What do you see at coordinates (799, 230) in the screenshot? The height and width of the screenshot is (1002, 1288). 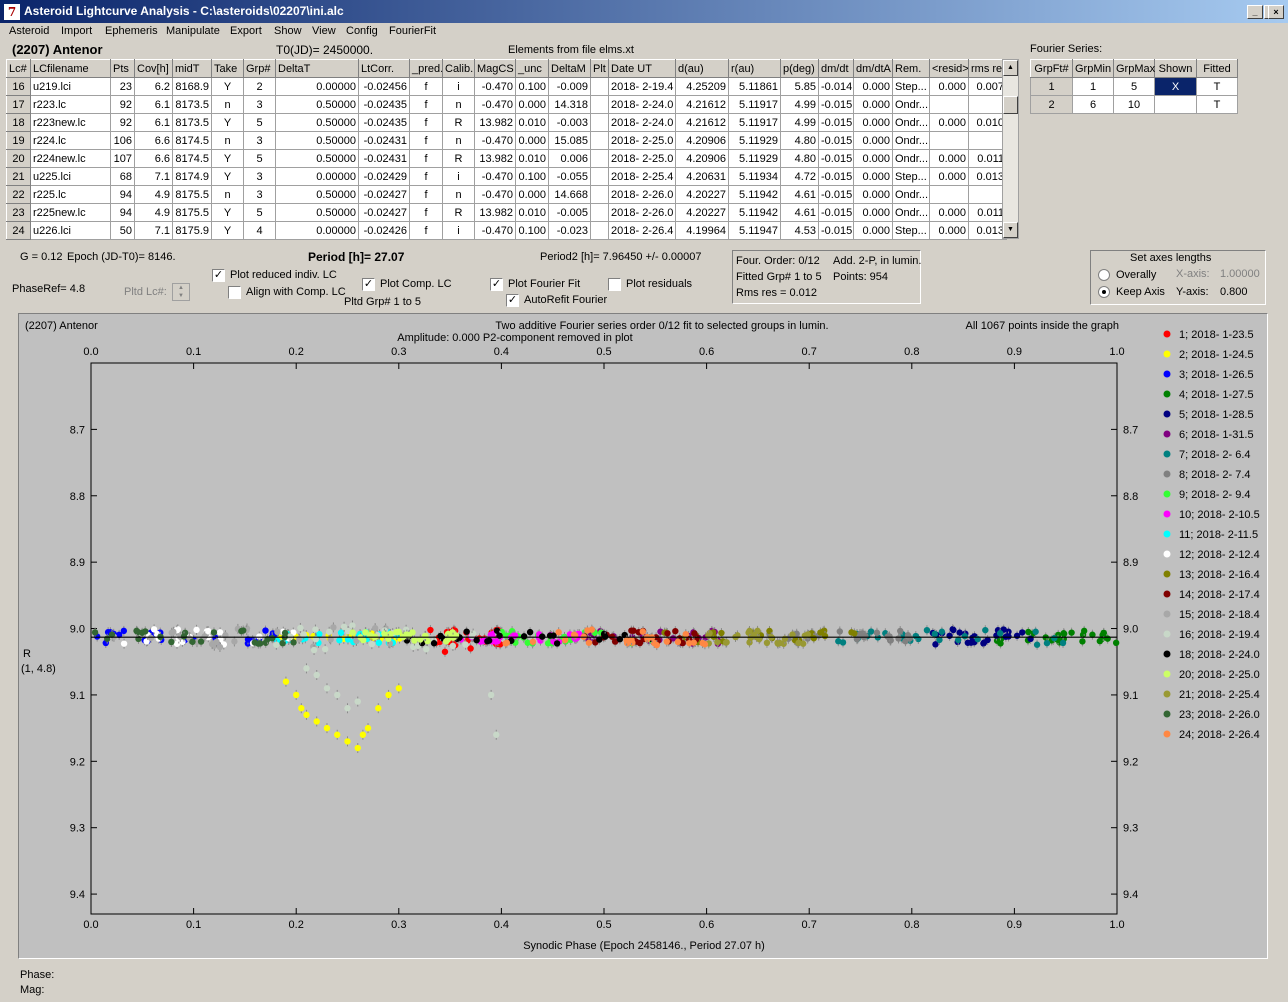 I see `table-cell: 4.53` at bounding box center [799, 230].